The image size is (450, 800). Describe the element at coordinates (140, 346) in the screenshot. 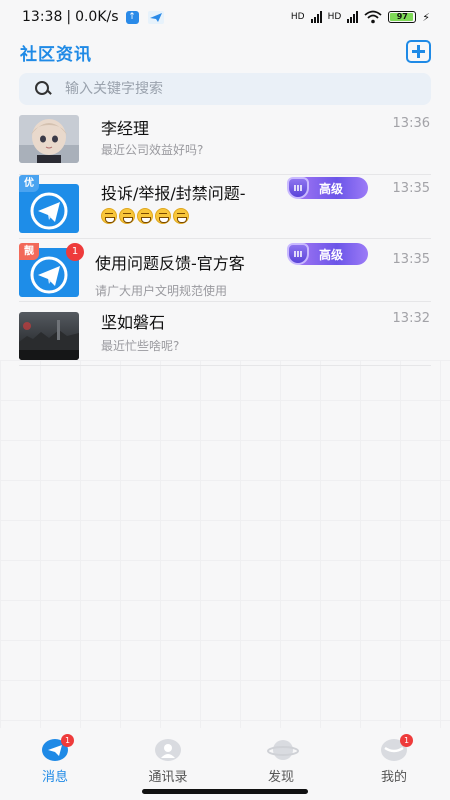

I see `conversation-preview: 最近忙些啥呢?` at that location.